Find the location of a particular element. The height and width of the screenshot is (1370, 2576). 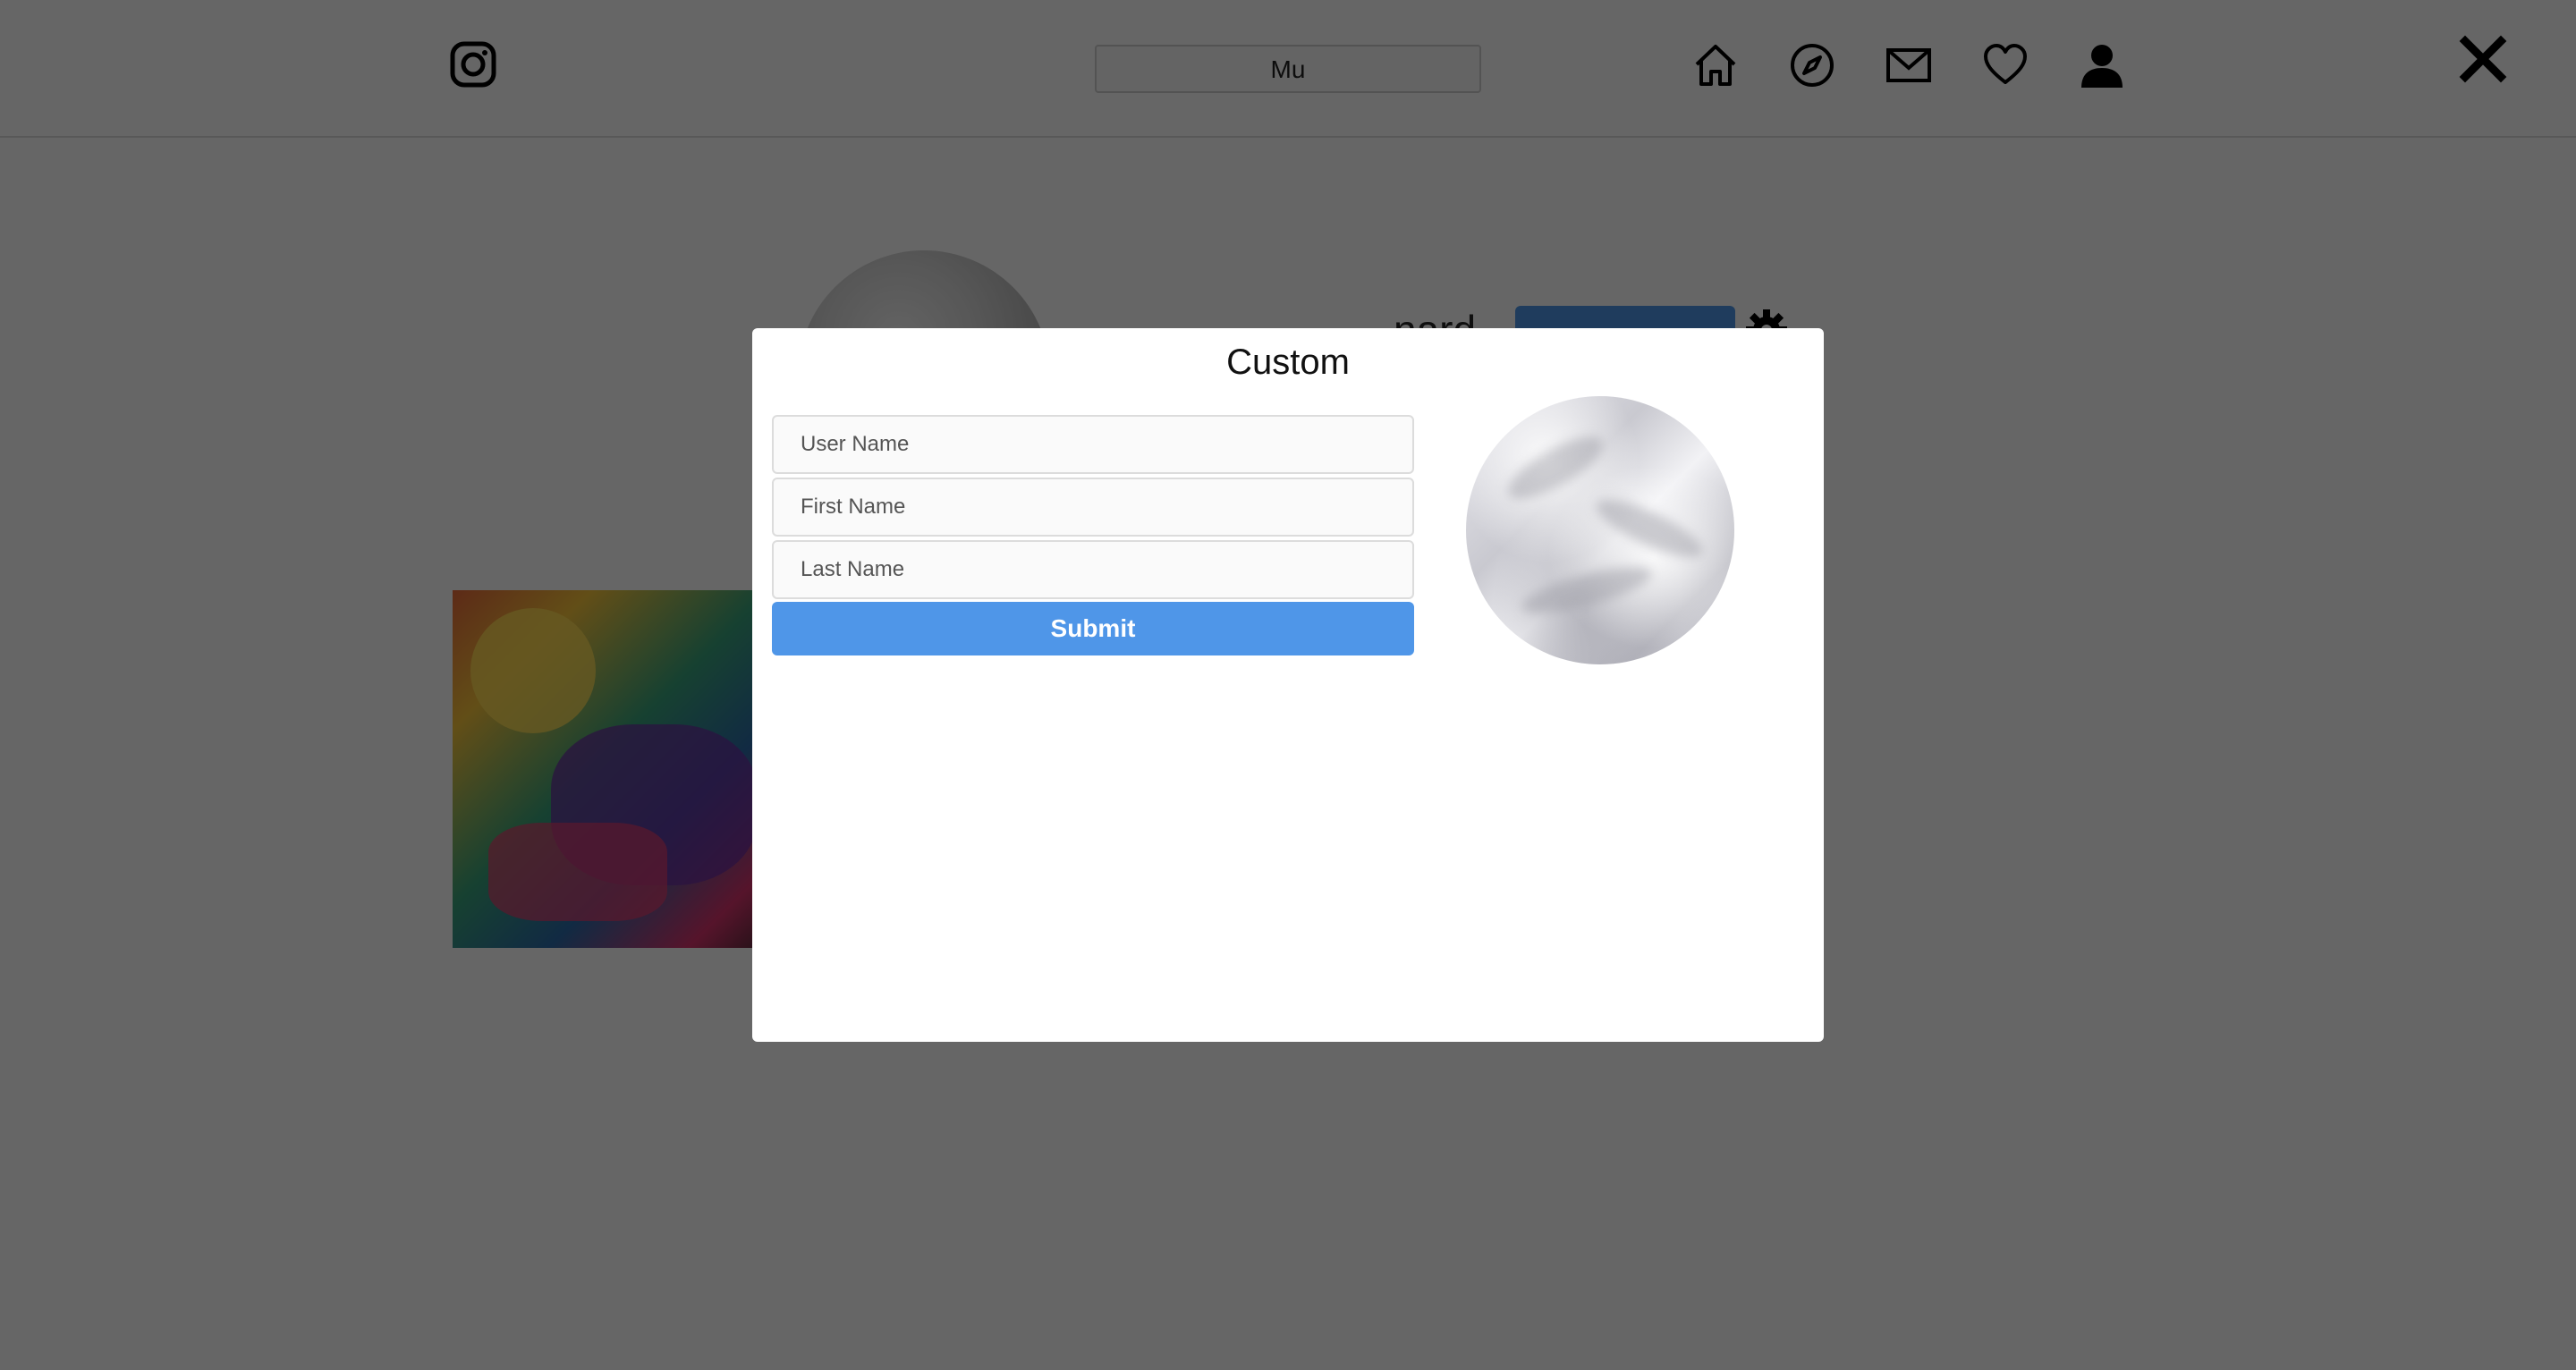

avatar-preview is located at coordinates (1600, 530).